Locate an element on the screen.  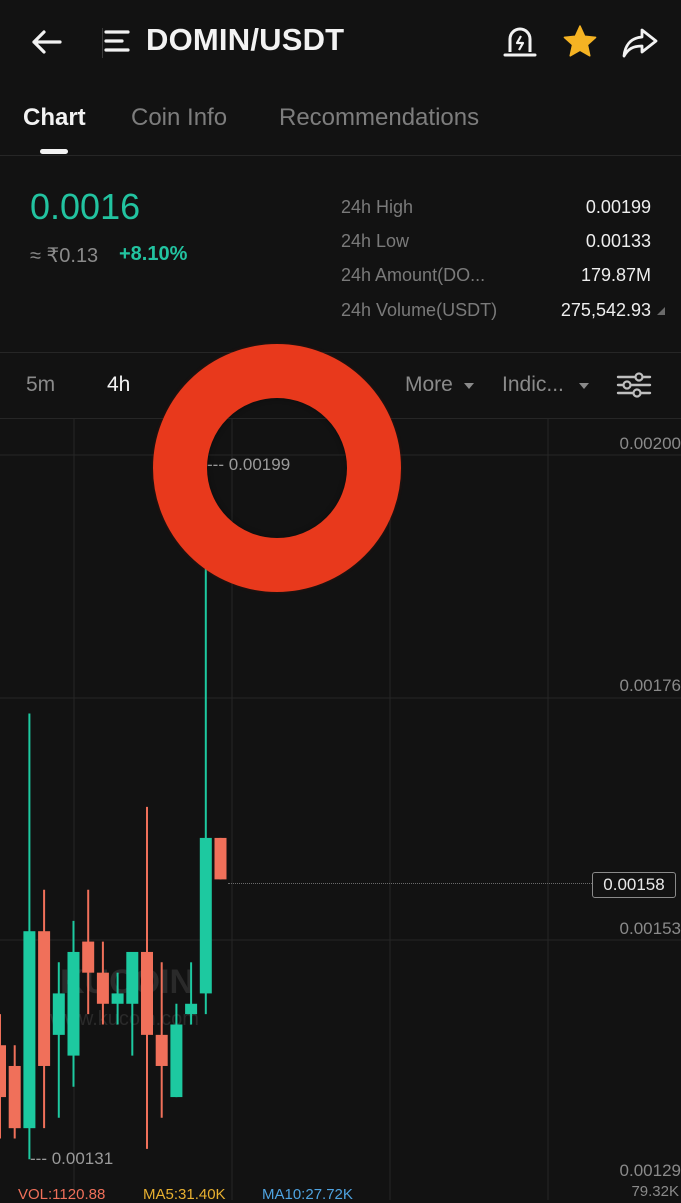
price-alert-button is located at coordinates (520, 42).